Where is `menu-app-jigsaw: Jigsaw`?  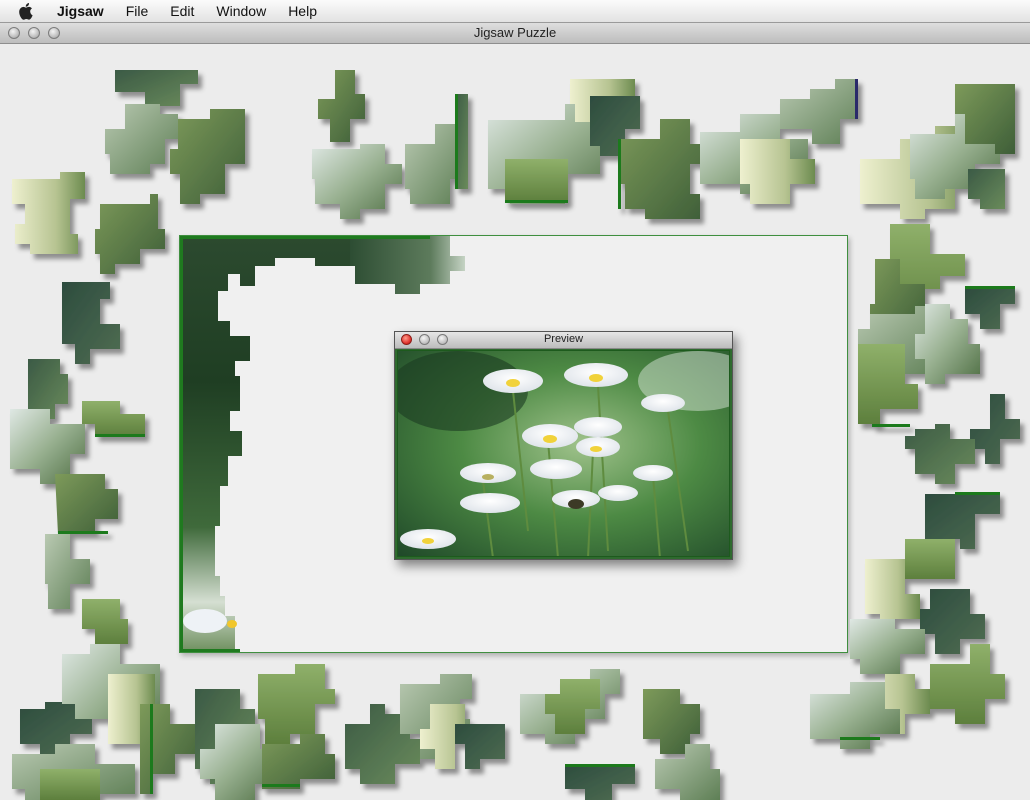
menu-app-jigsaw: Jigsaw is located at coordinates (80, 11).